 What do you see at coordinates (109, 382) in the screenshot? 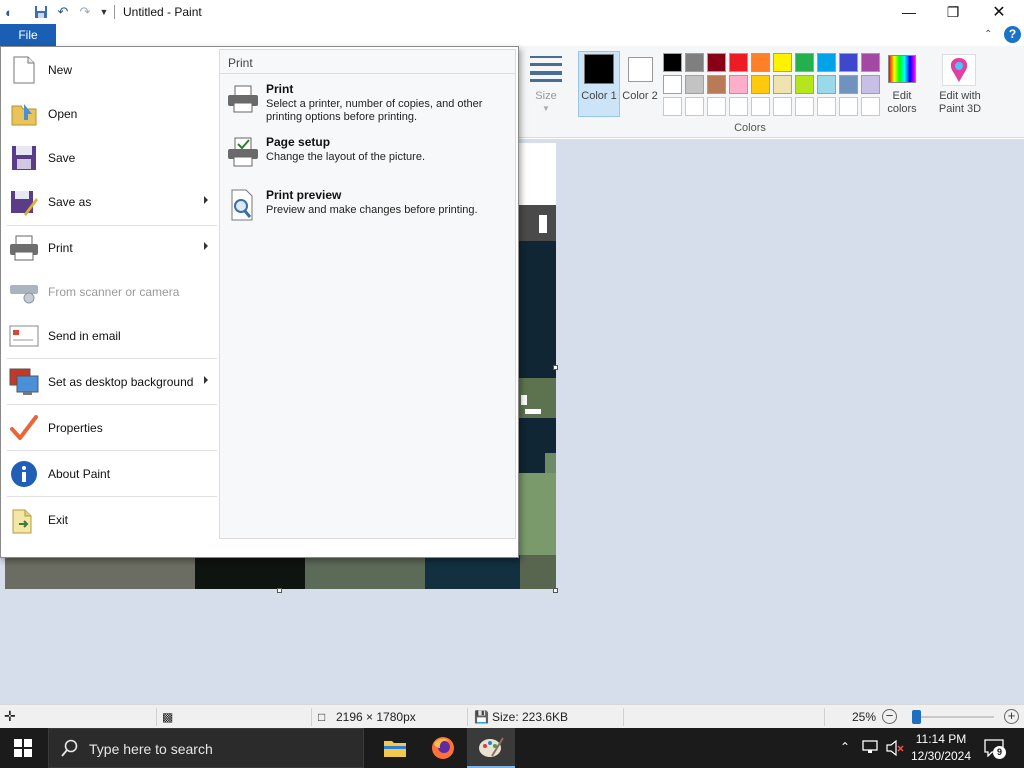
I see `menu-item-desktop-background: Set as desktop background` at bounding box center [109, 382].